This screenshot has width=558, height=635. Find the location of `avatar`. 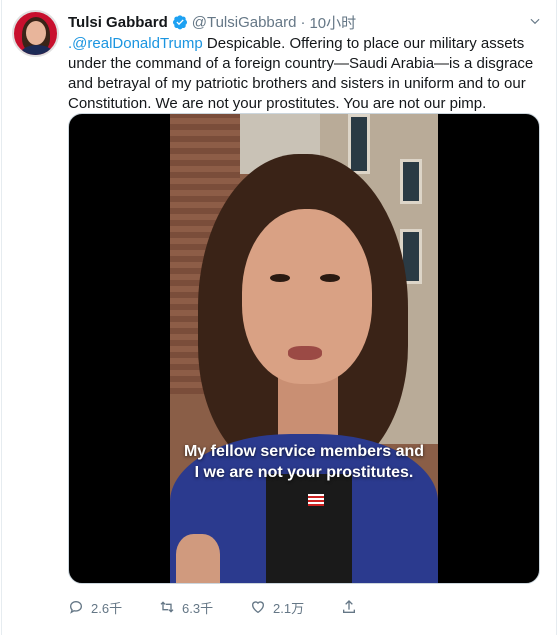

avatar is located at coordinates (35, 33).